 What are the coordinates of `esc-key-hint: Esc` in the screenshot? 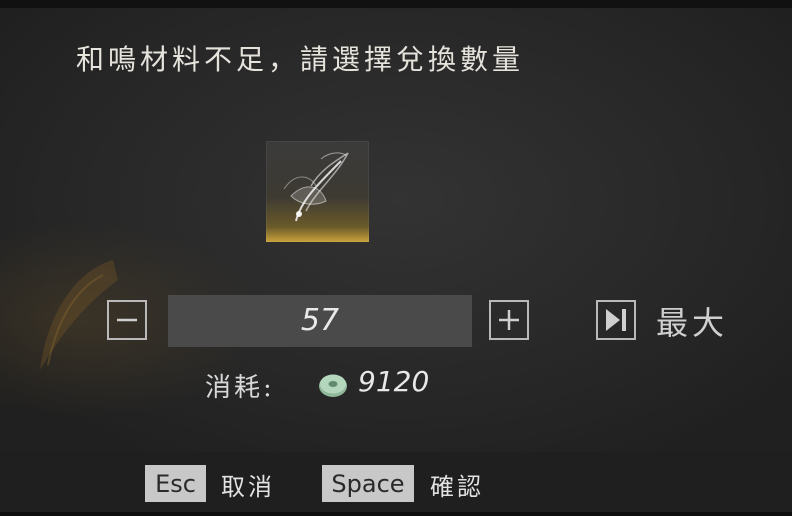 It's located at (175, 483).